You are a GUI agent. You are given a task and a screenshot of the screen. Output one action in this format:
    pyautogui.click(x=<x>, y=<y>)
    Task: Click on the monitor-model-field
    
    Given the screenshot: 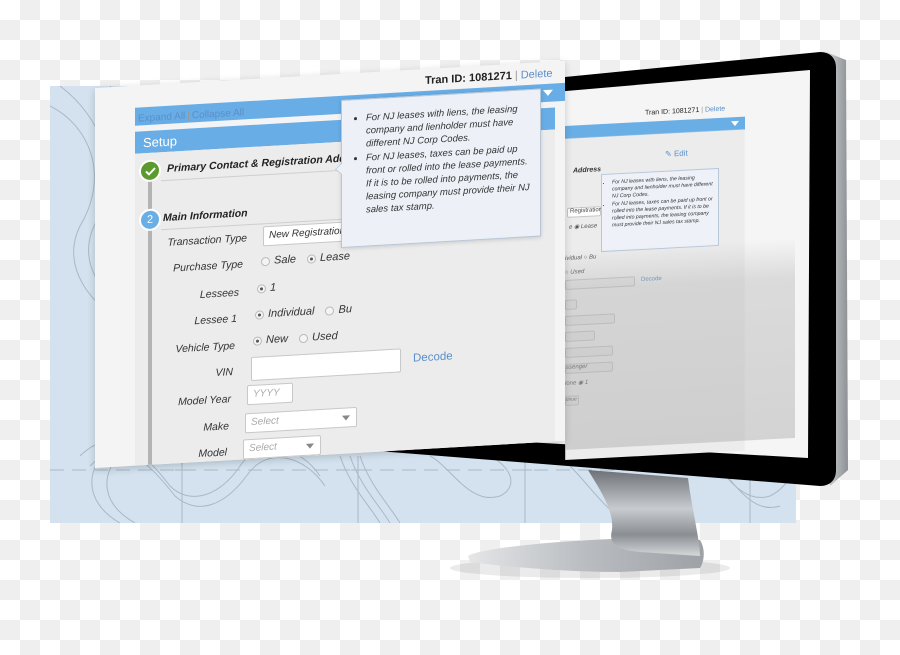 What is the action you would take?
    pyautogui.click(x=580, y=336)
    